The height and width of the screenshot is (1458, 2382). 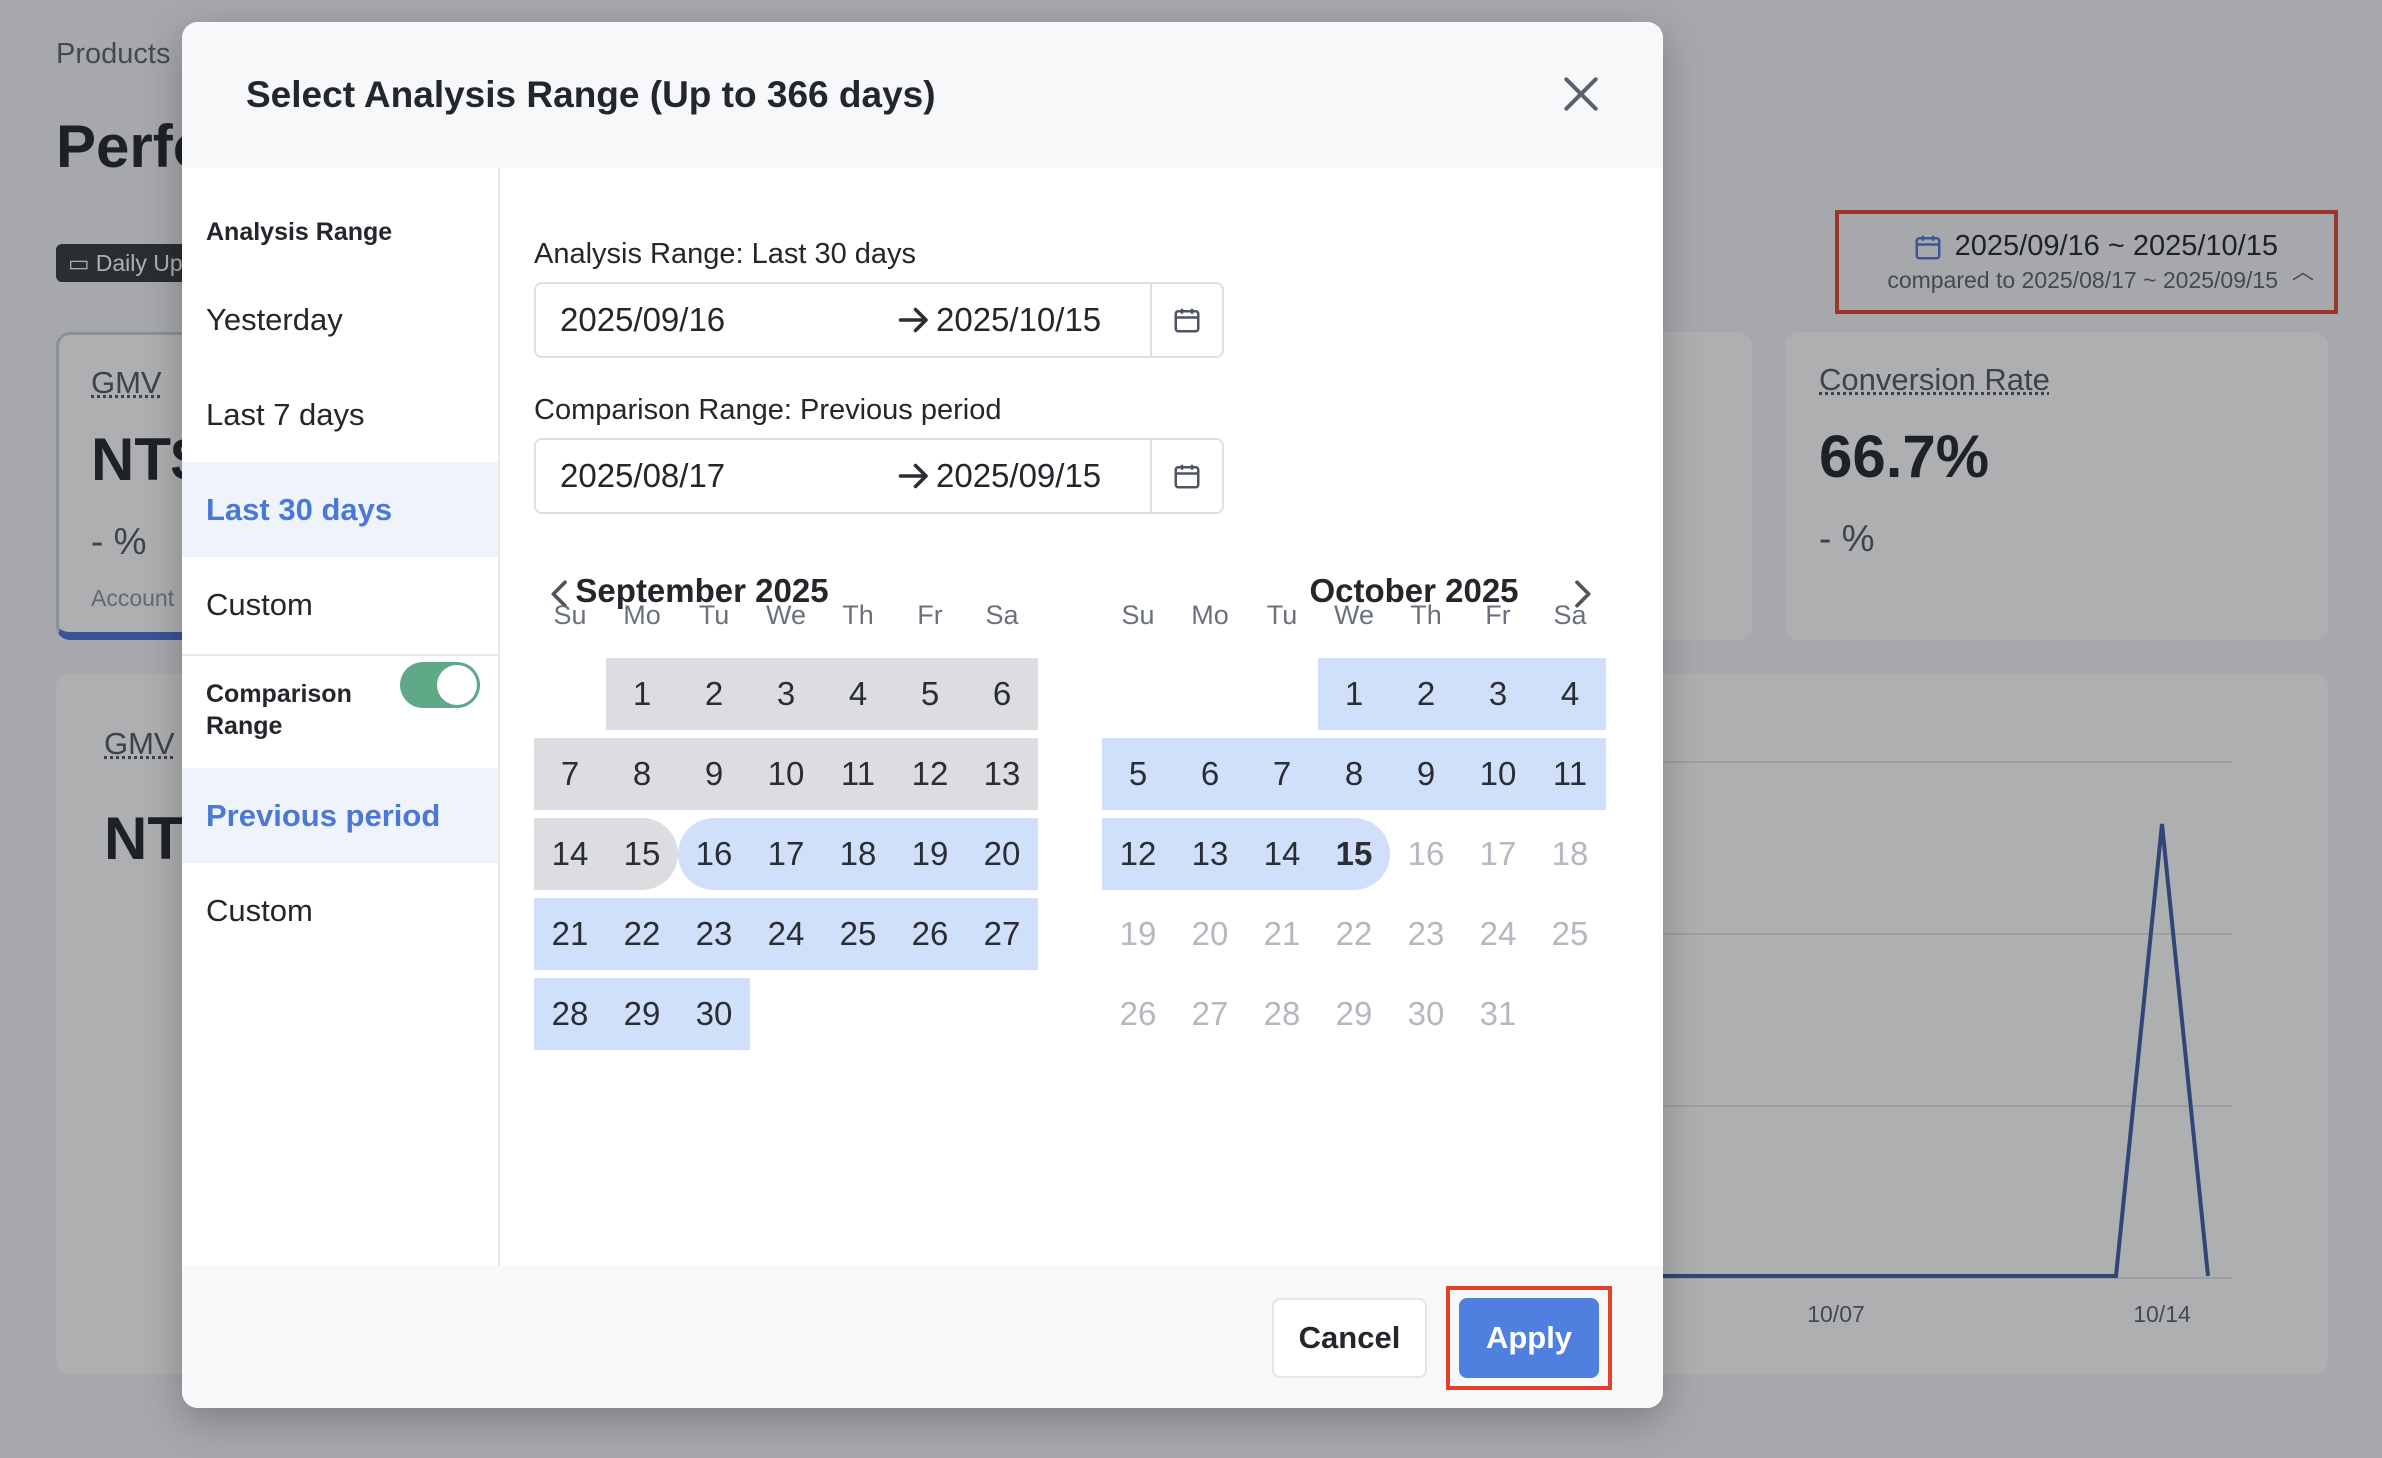 What do you see at coordinates (570, 934) in the screenshot?
I see `calendar-day: 21` at bounding box center [570, 934].